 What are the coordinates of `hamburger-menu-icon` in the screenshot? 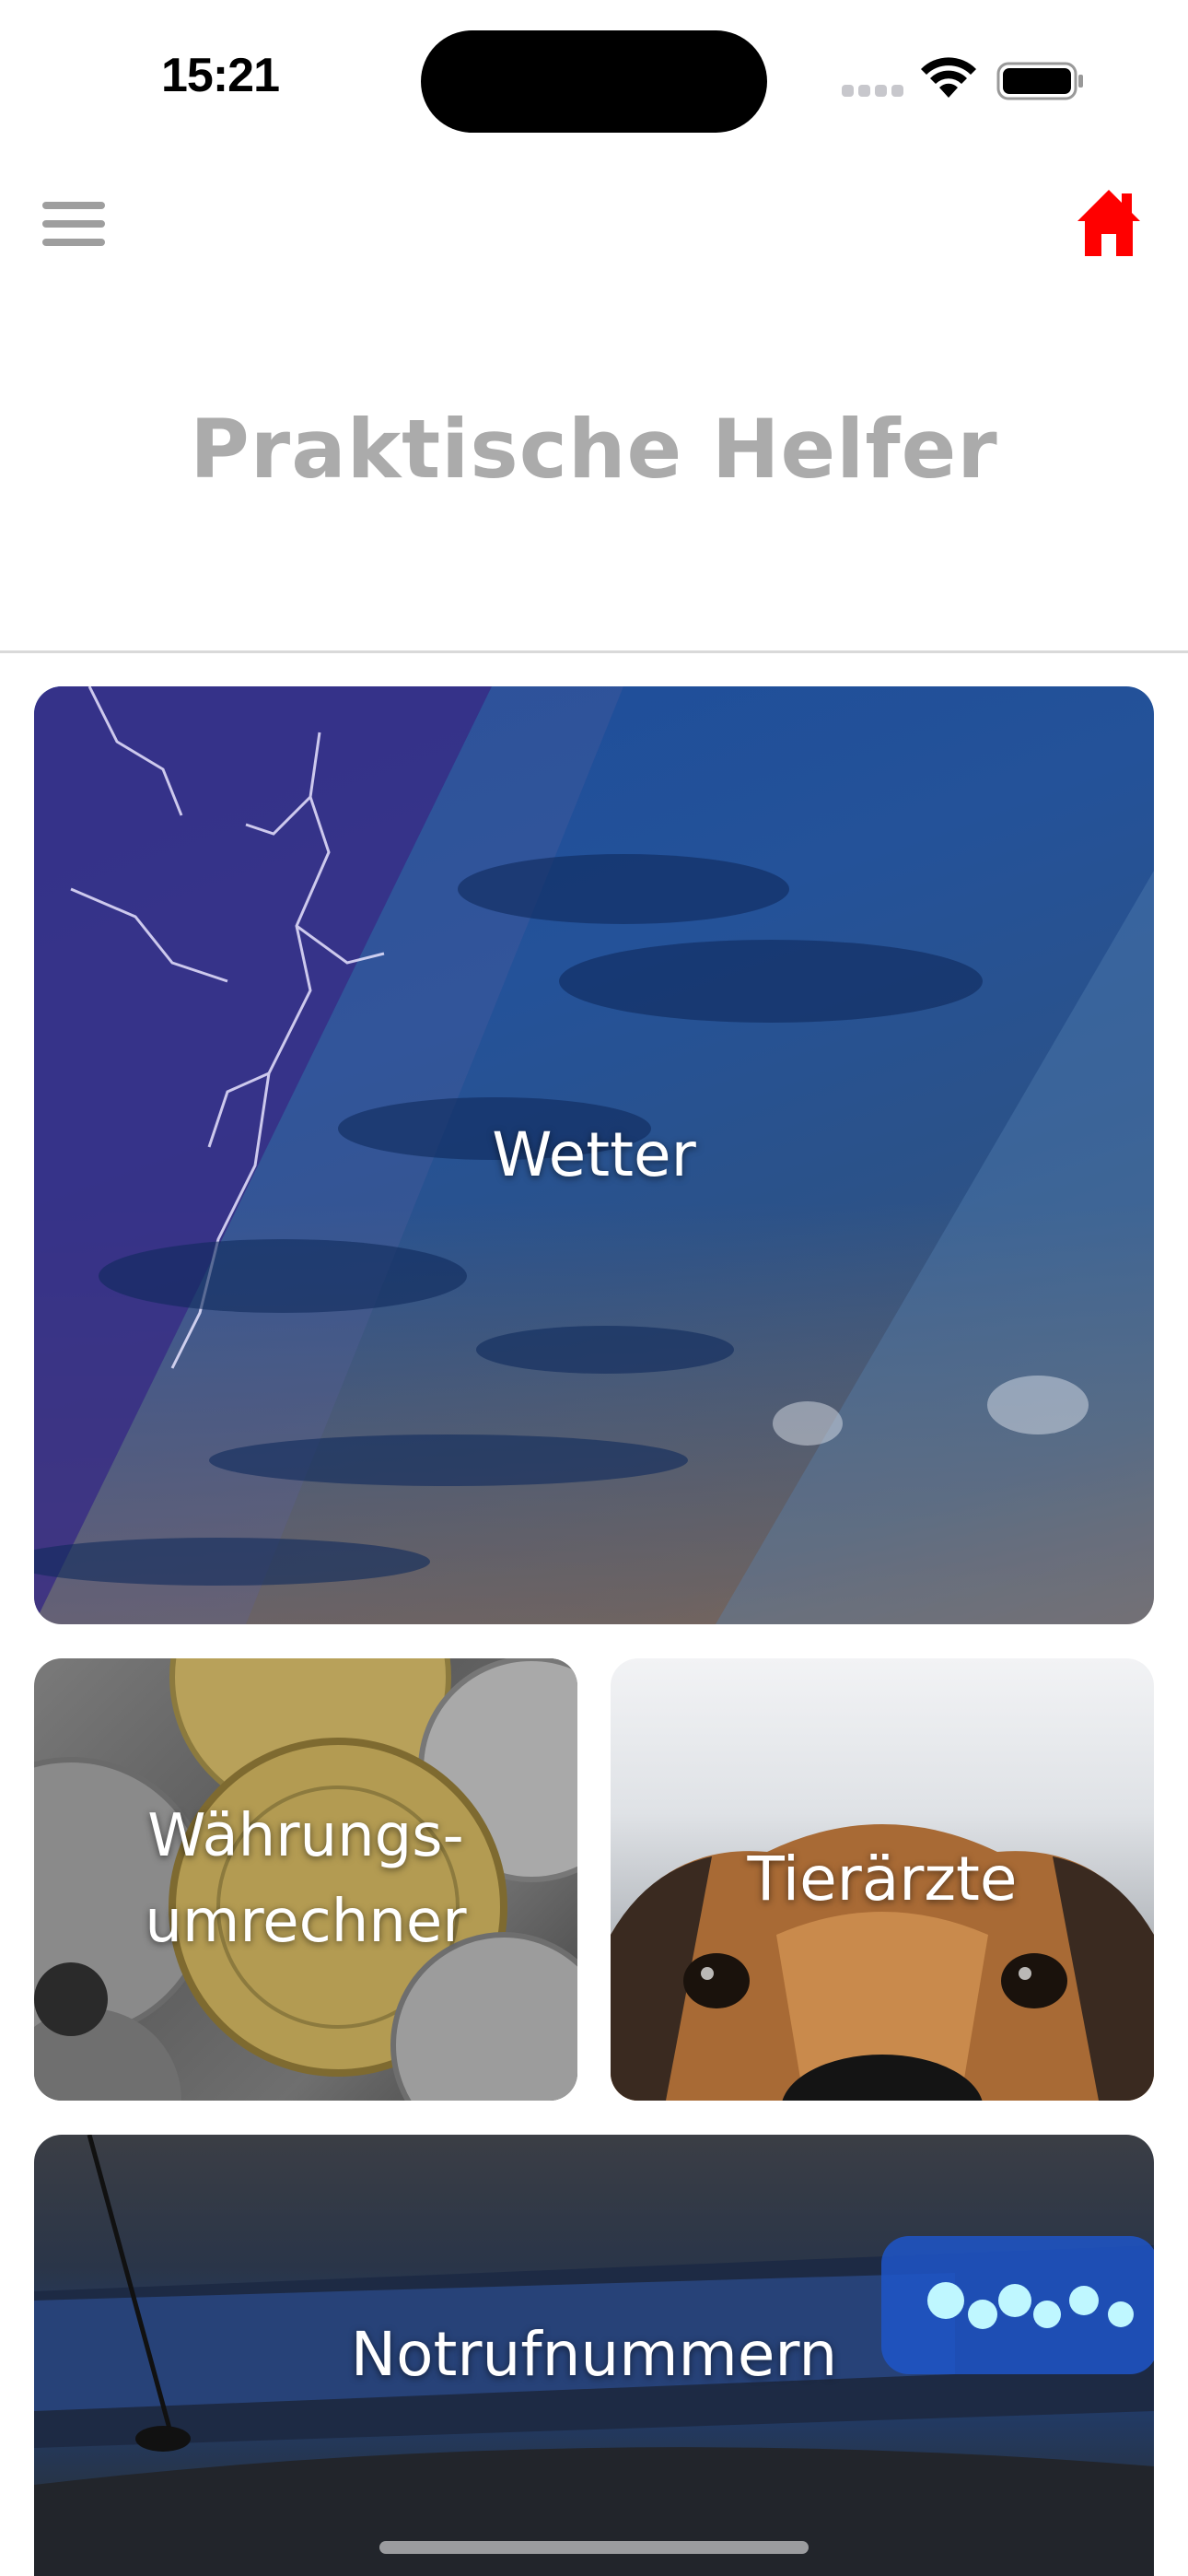 It's located at (73, 224).